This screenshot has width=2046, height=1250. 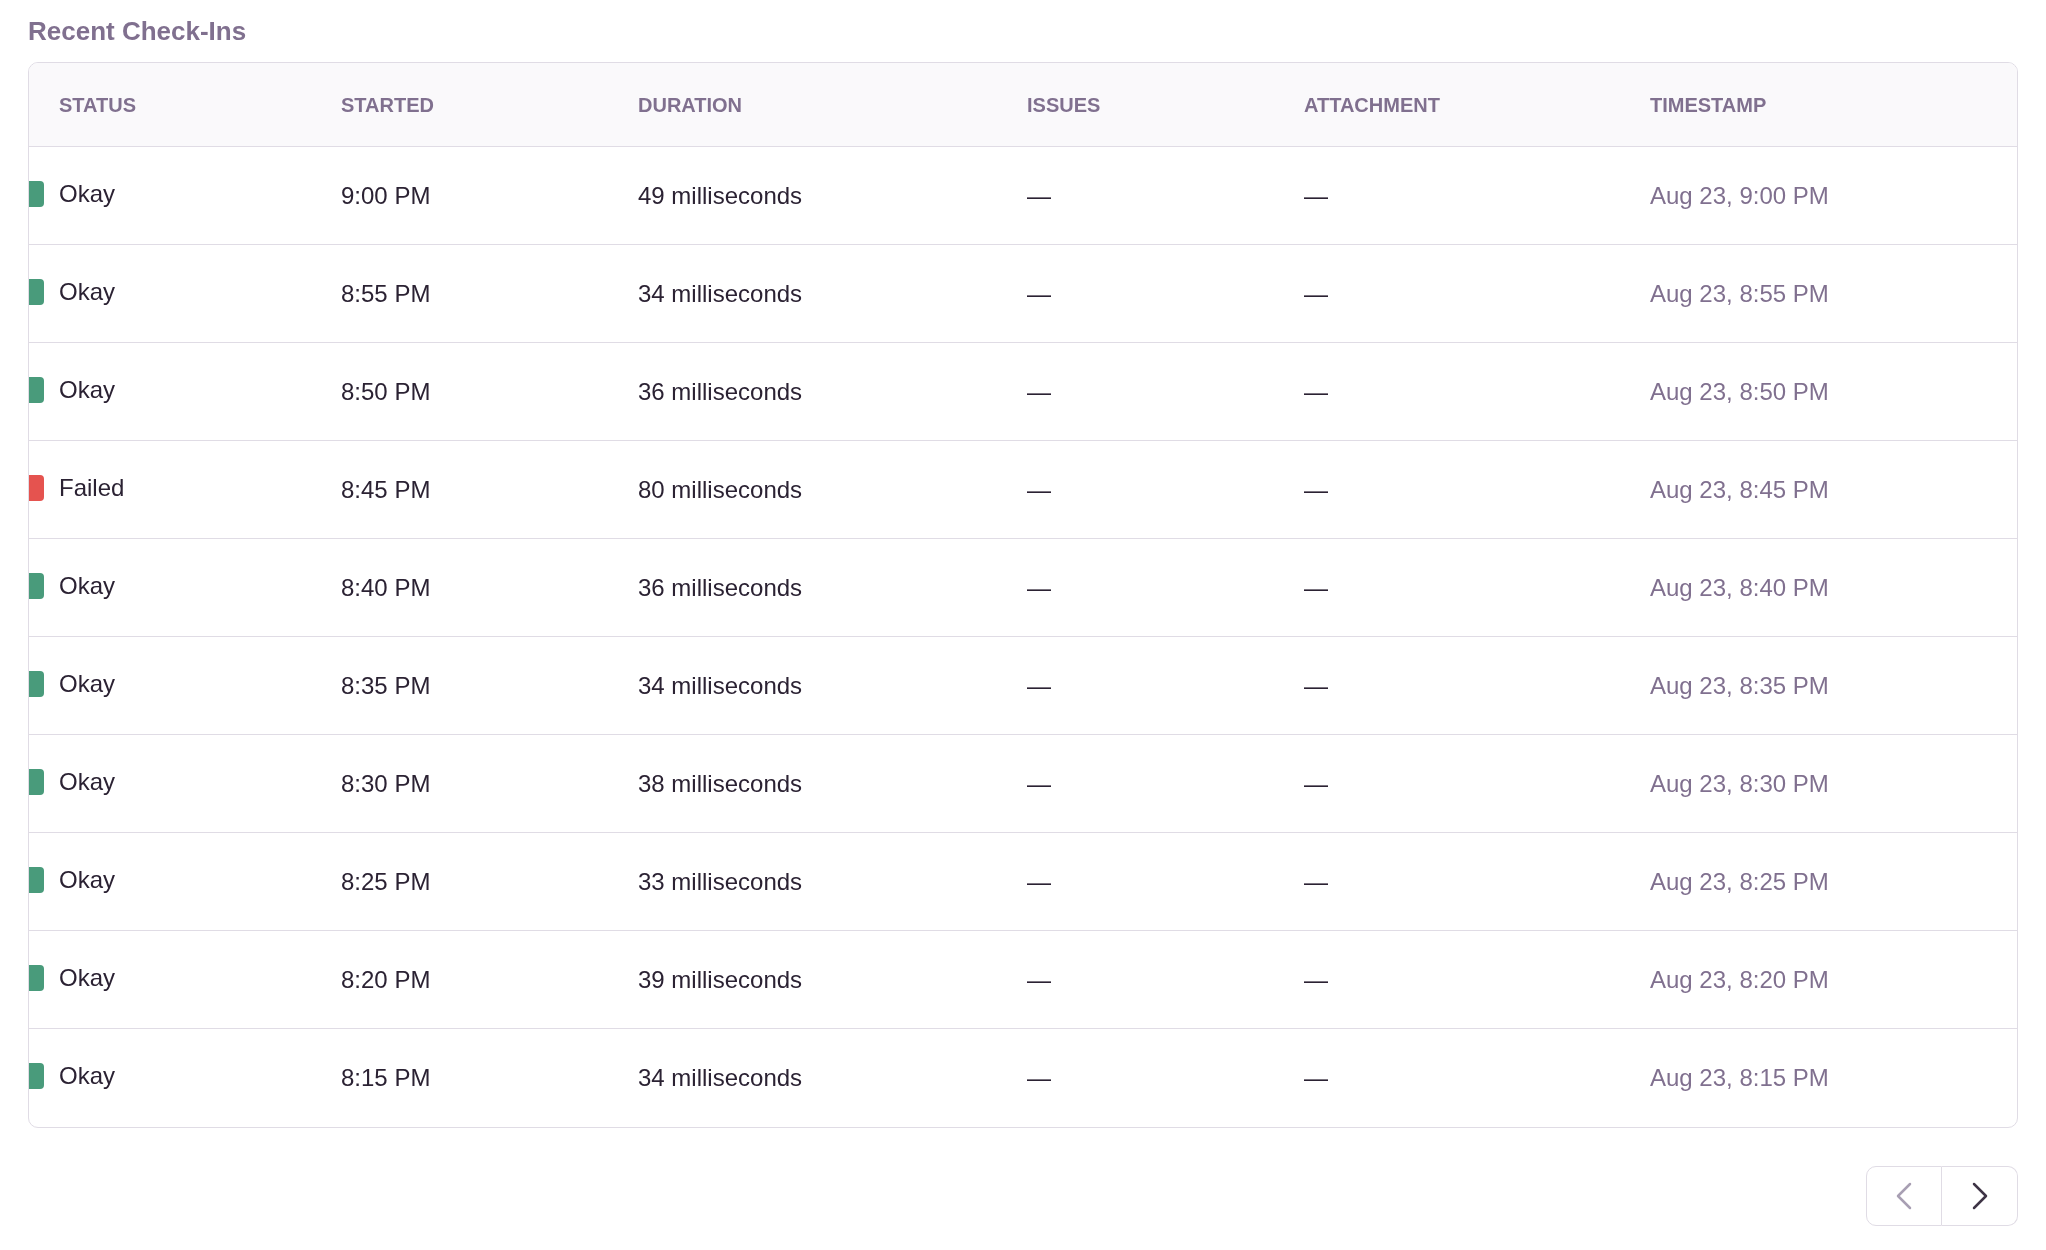 I want to click on table-cell: Aug 23, 8:50 PM, so click(x=1739, y=391).